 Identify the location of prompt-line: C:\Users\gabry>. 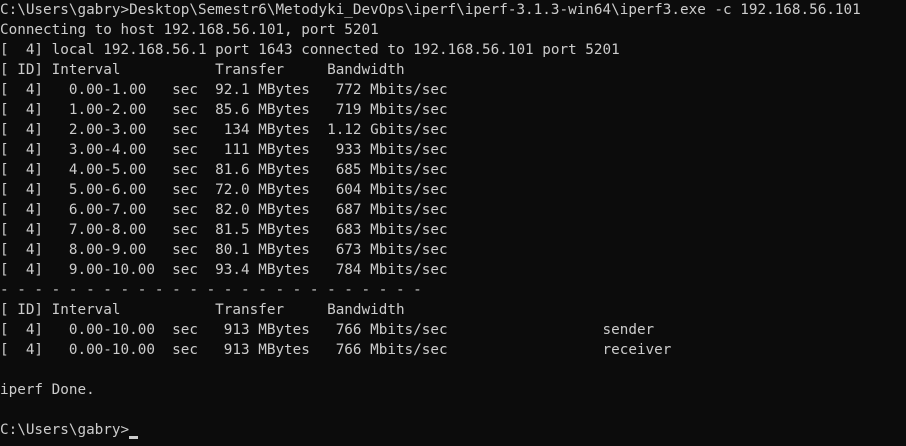
(69, 430).